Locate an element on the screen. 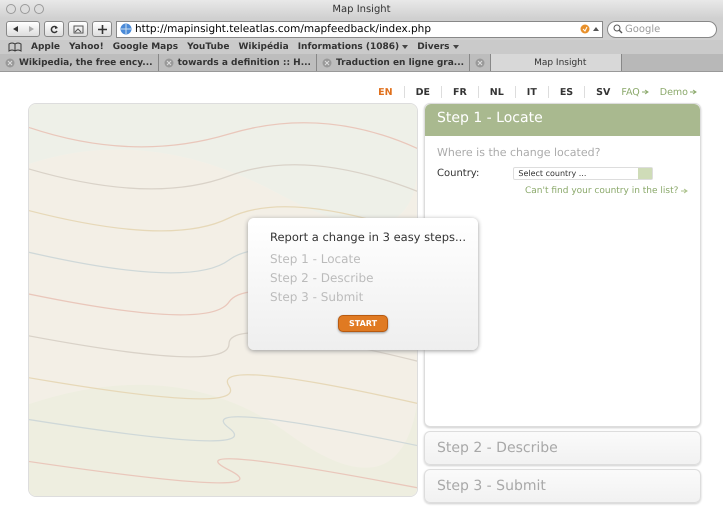 The image size is (723, 524). bookmark-link: YouTube is located at coordinates (208, 47).